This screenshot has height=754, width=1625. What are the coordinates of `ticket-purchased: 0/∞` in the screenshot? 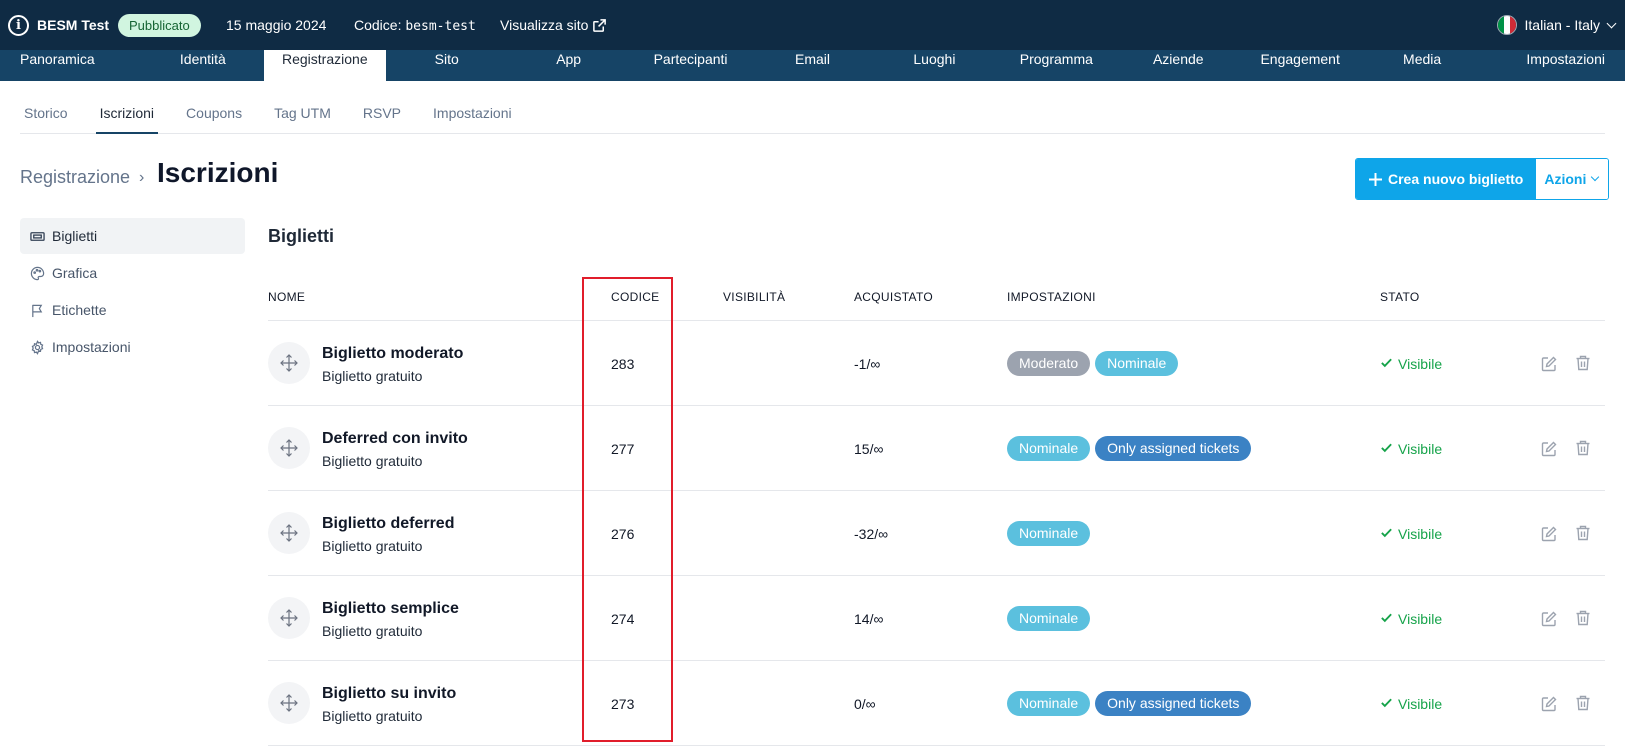 It's located at (865, 704).